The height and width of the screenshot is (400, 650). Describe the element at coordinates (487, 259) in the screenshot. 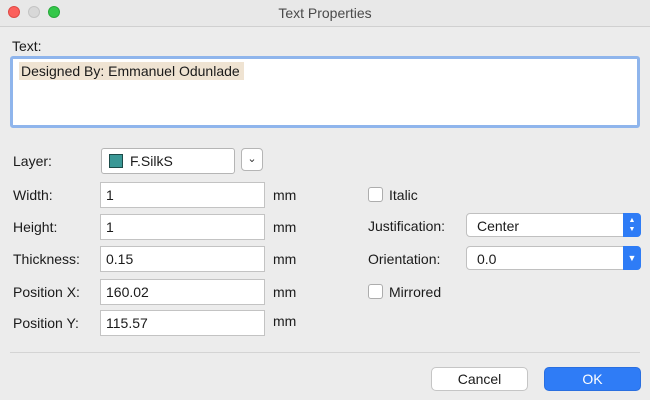

I see `orientation-value: 0.0` at that location.